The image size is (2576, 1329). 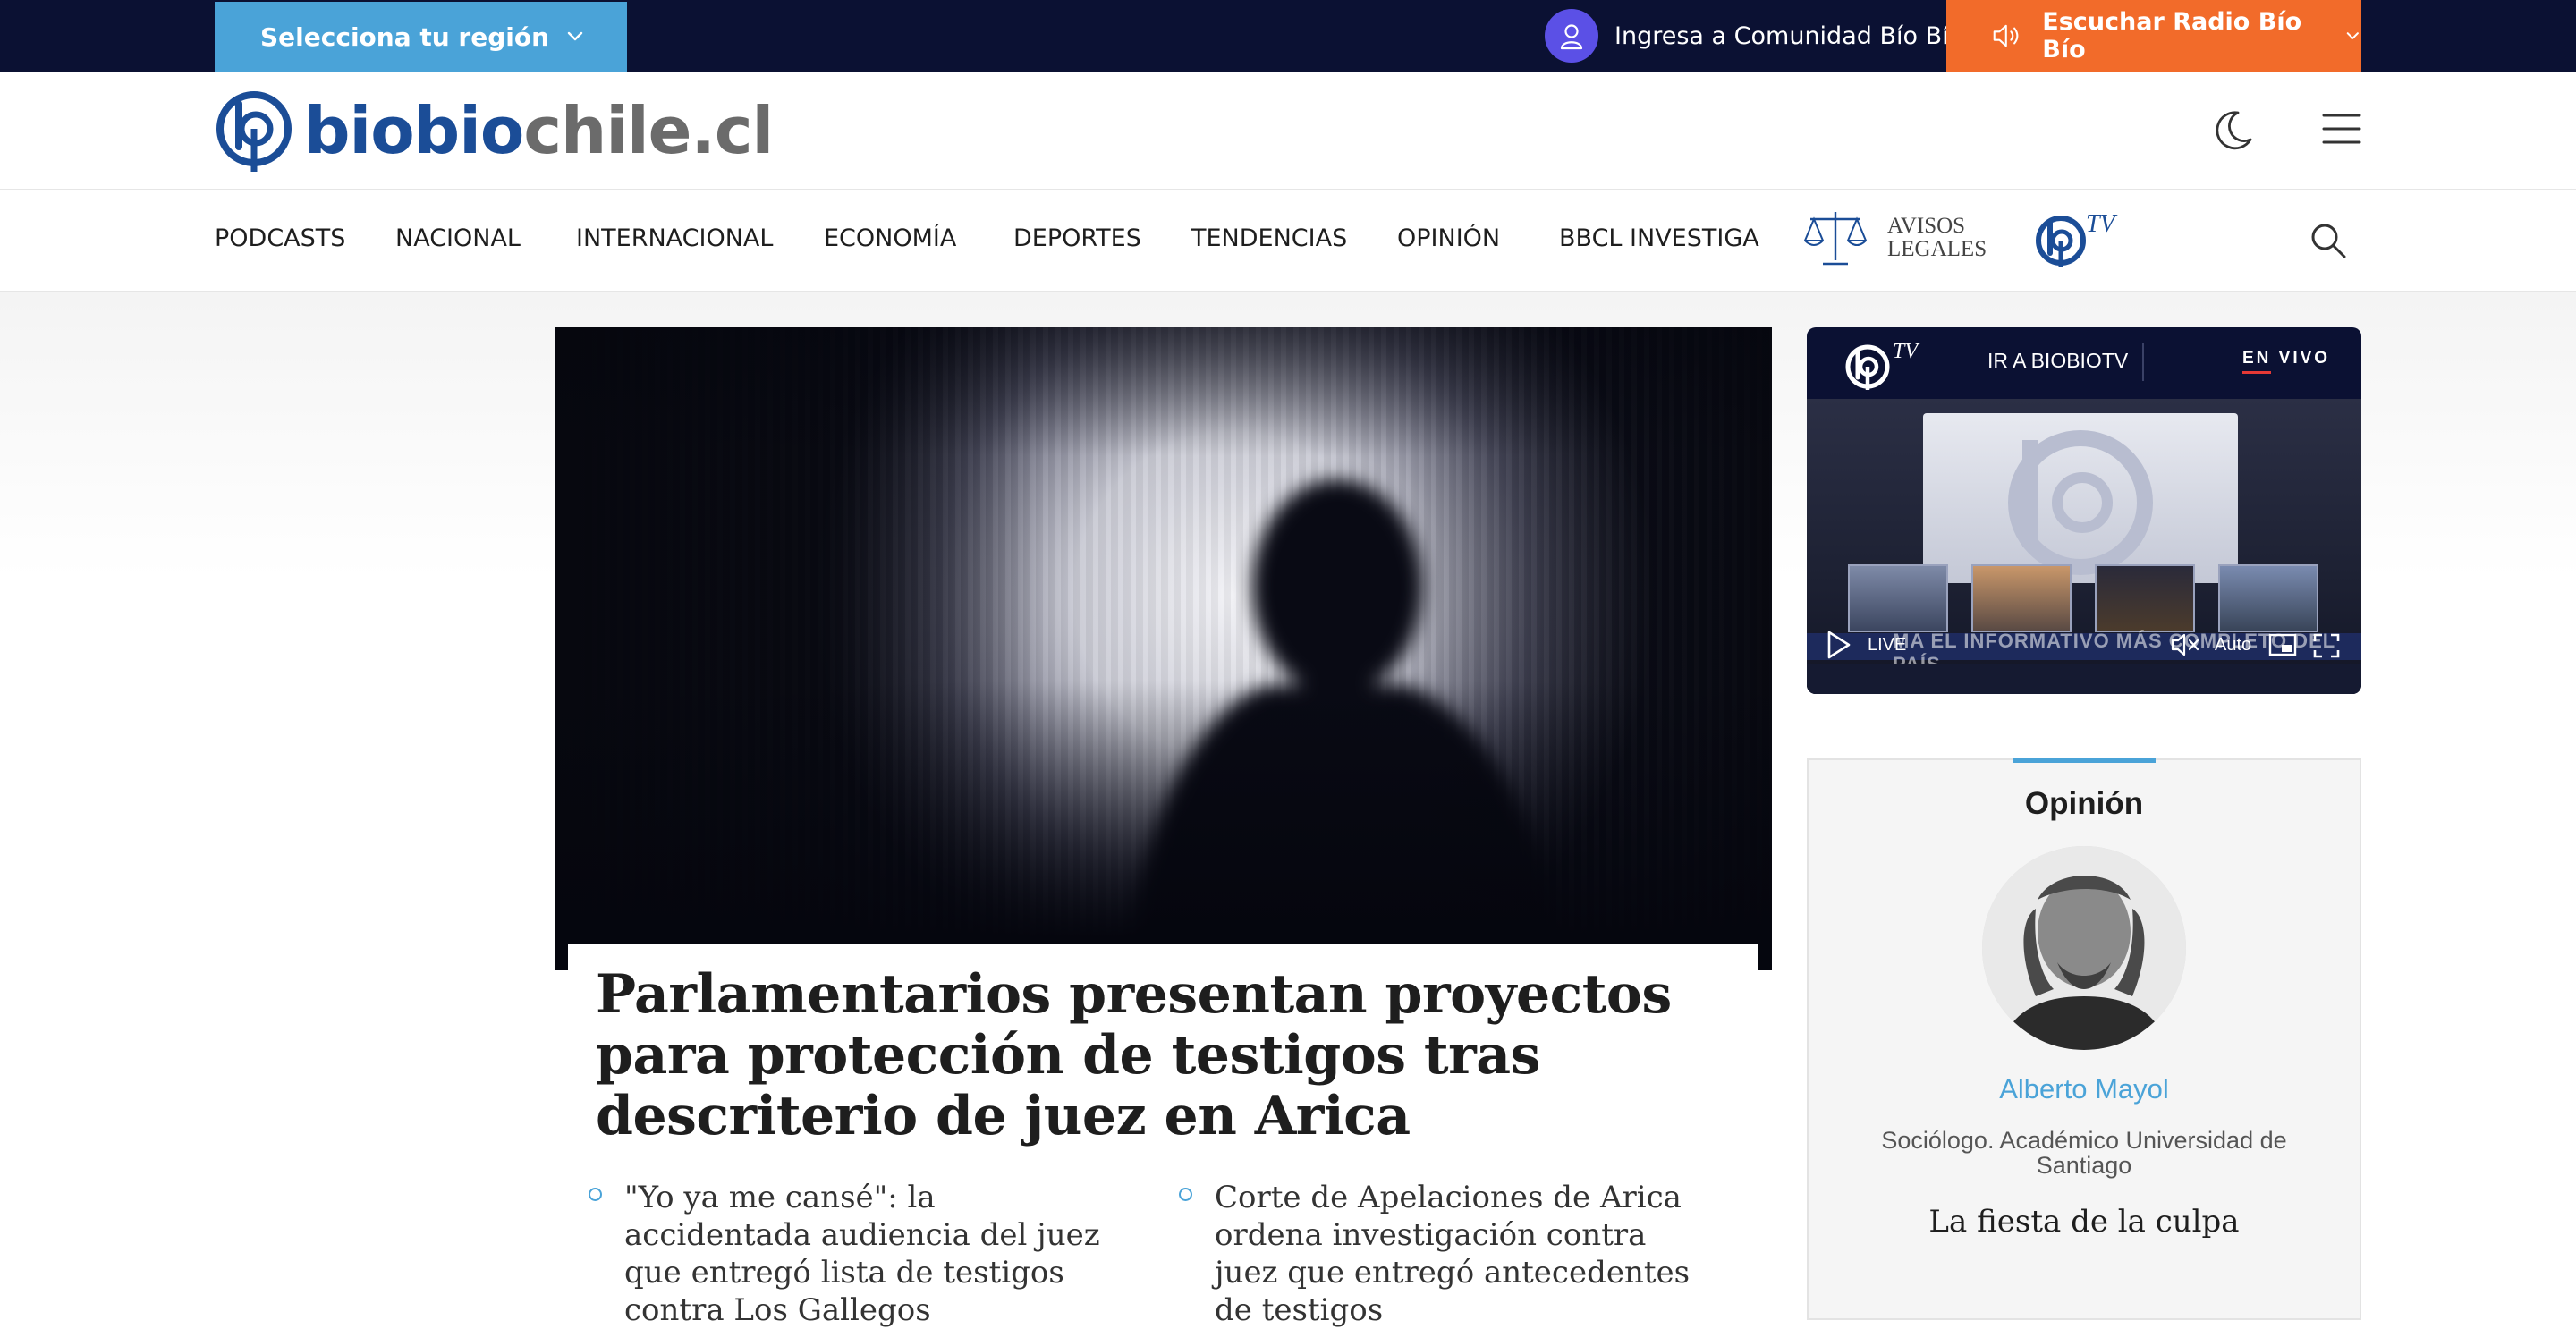 I want to click on community-login-link: Ingresa a Comunidad Bío Bío, so click(x=1754, y=36).